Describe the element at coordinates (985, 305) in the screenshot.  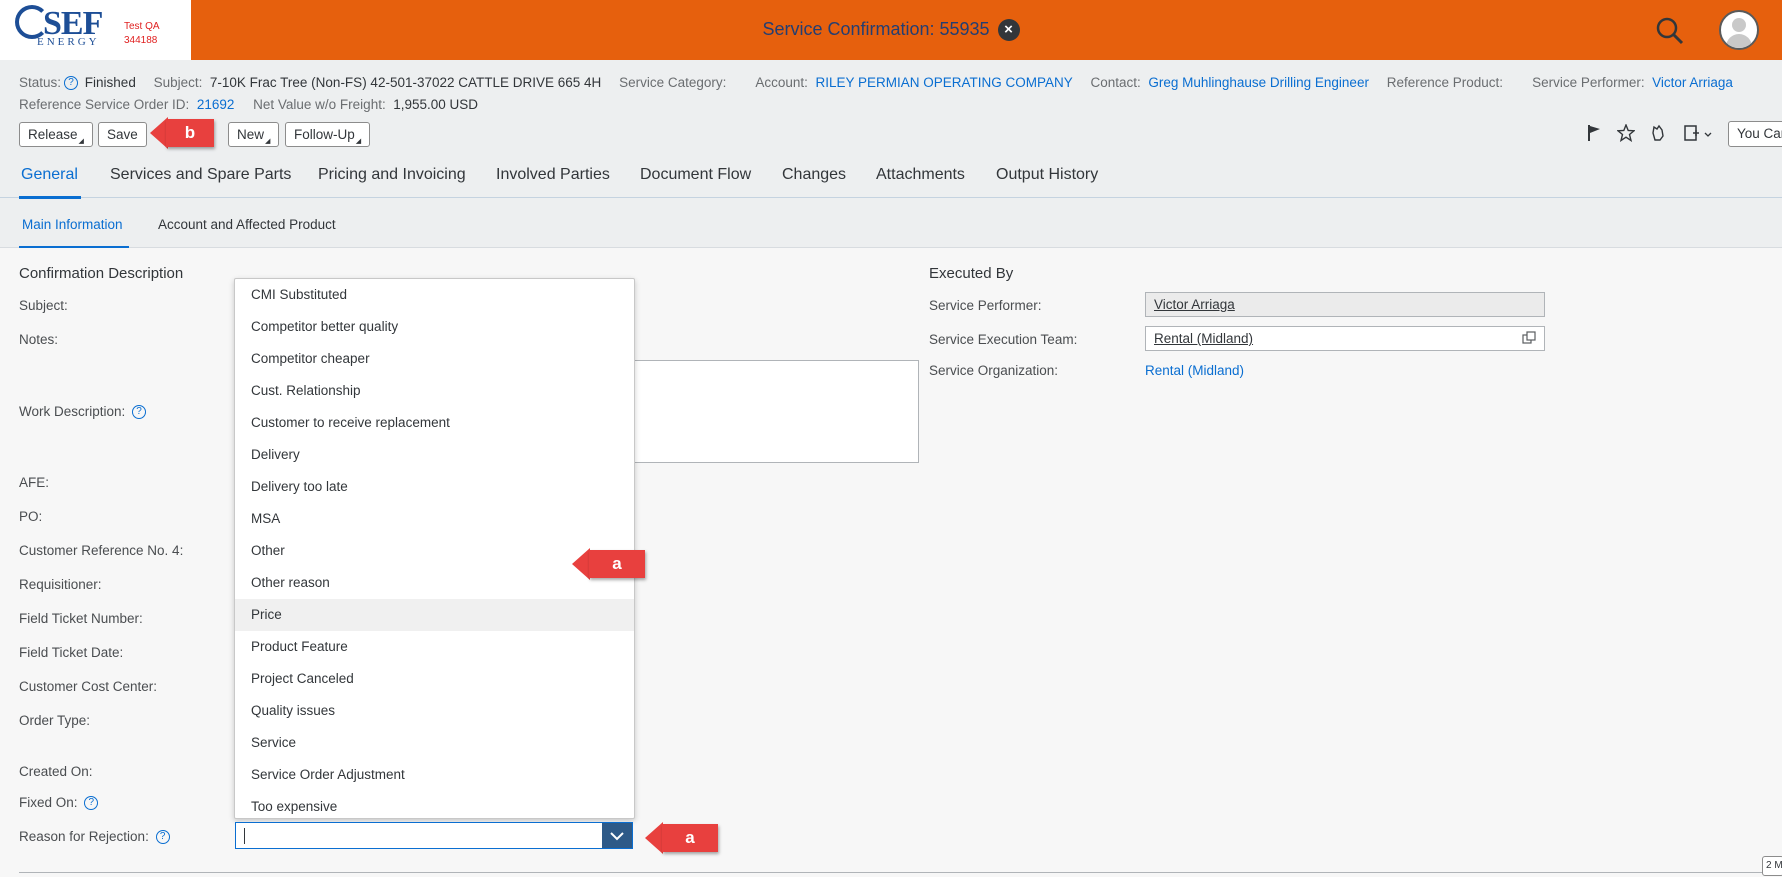
I see `right-service-performer-label: Service Performer:` at that location.